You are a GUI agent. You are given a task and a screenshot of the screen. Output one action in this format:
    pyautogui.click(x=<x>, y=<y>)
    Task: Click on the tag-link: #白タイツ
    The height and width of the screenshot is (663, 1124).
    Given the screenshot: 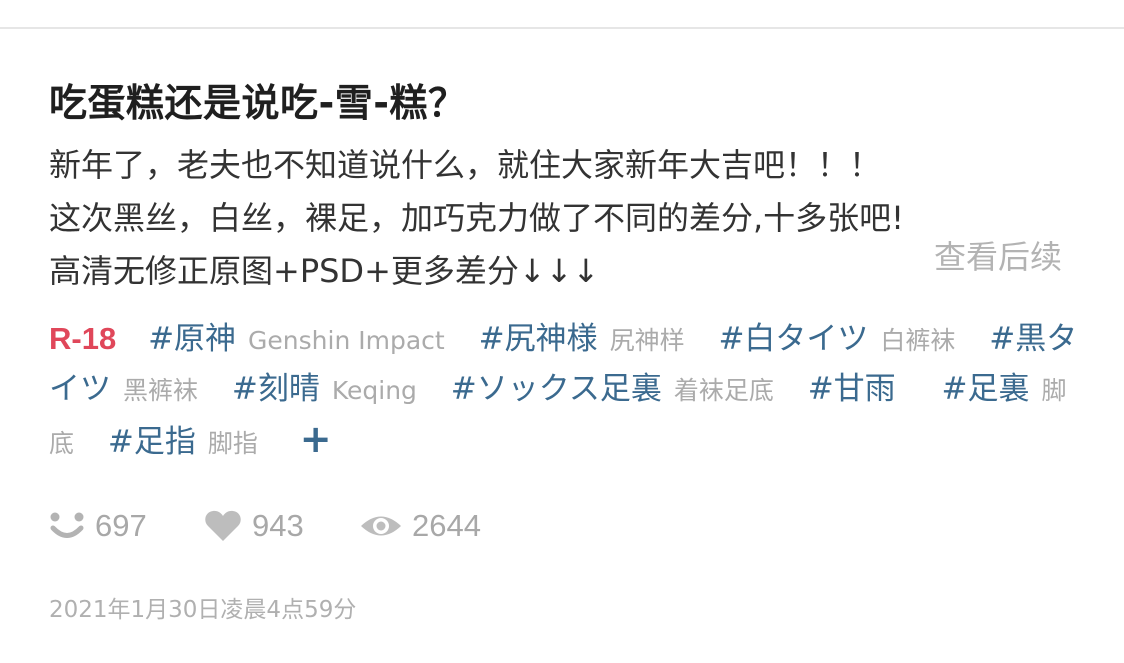 What is the action you would take?
    pyautogui.click(x=793, y=339)
    